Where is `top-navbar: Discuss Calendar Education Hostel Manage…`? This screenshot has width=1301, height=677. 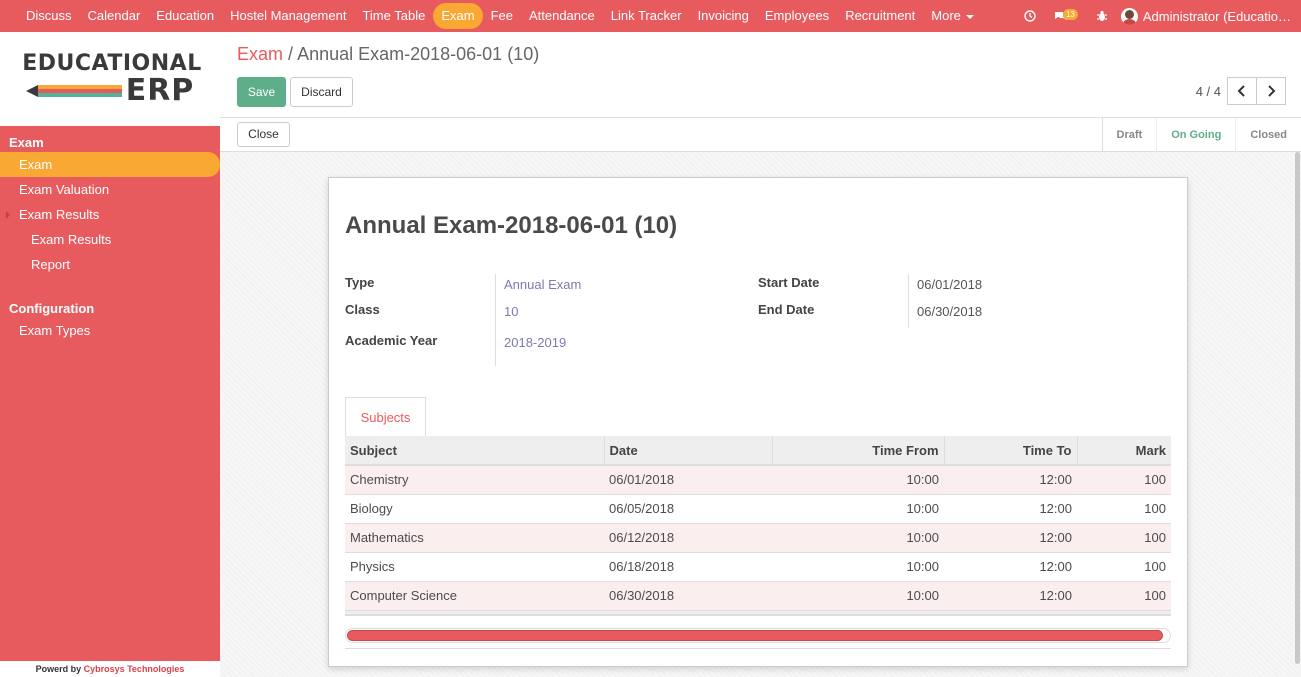
top-navbar: Discuss Calendar Education Hostel Manage… is located at coordinates (650, 16).